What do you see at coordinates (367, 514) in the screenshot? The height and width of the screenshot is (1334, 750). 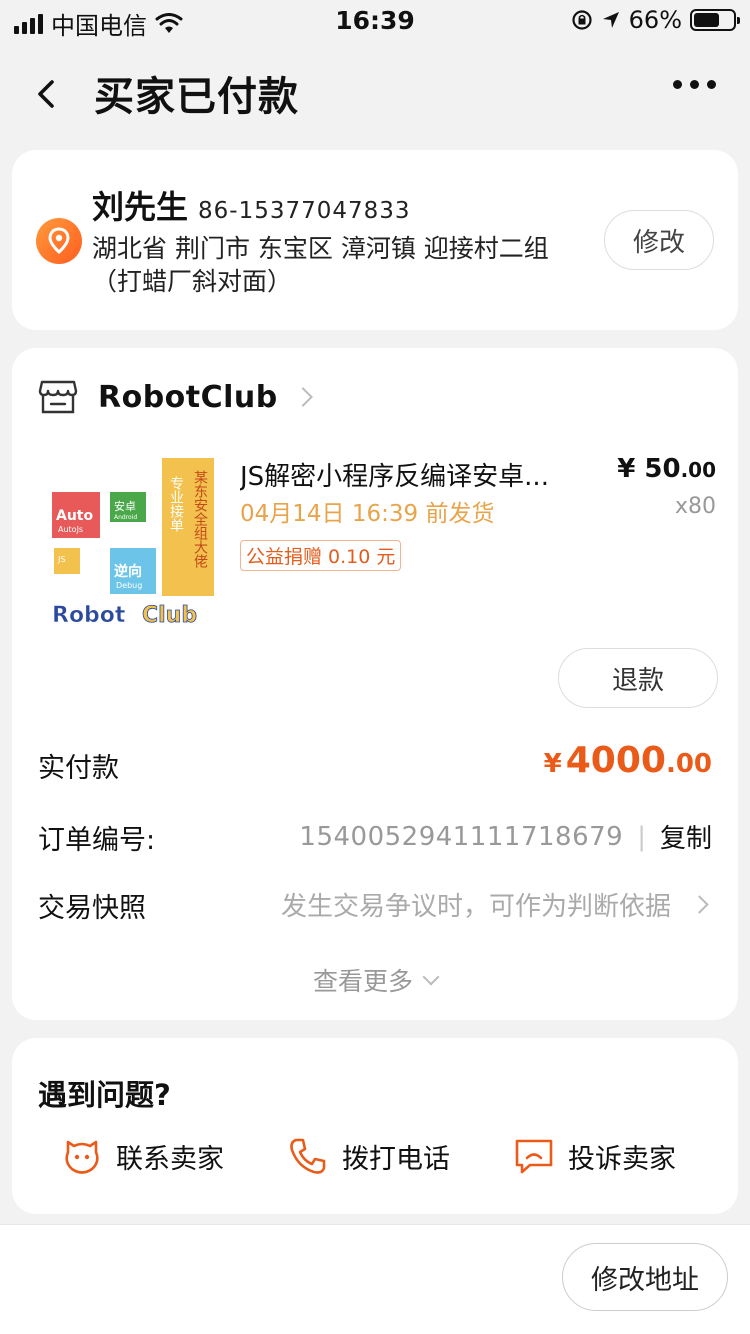 I see `ship-deadline: 04月14日 16:39 前发货` at bounding box center [367, 514].